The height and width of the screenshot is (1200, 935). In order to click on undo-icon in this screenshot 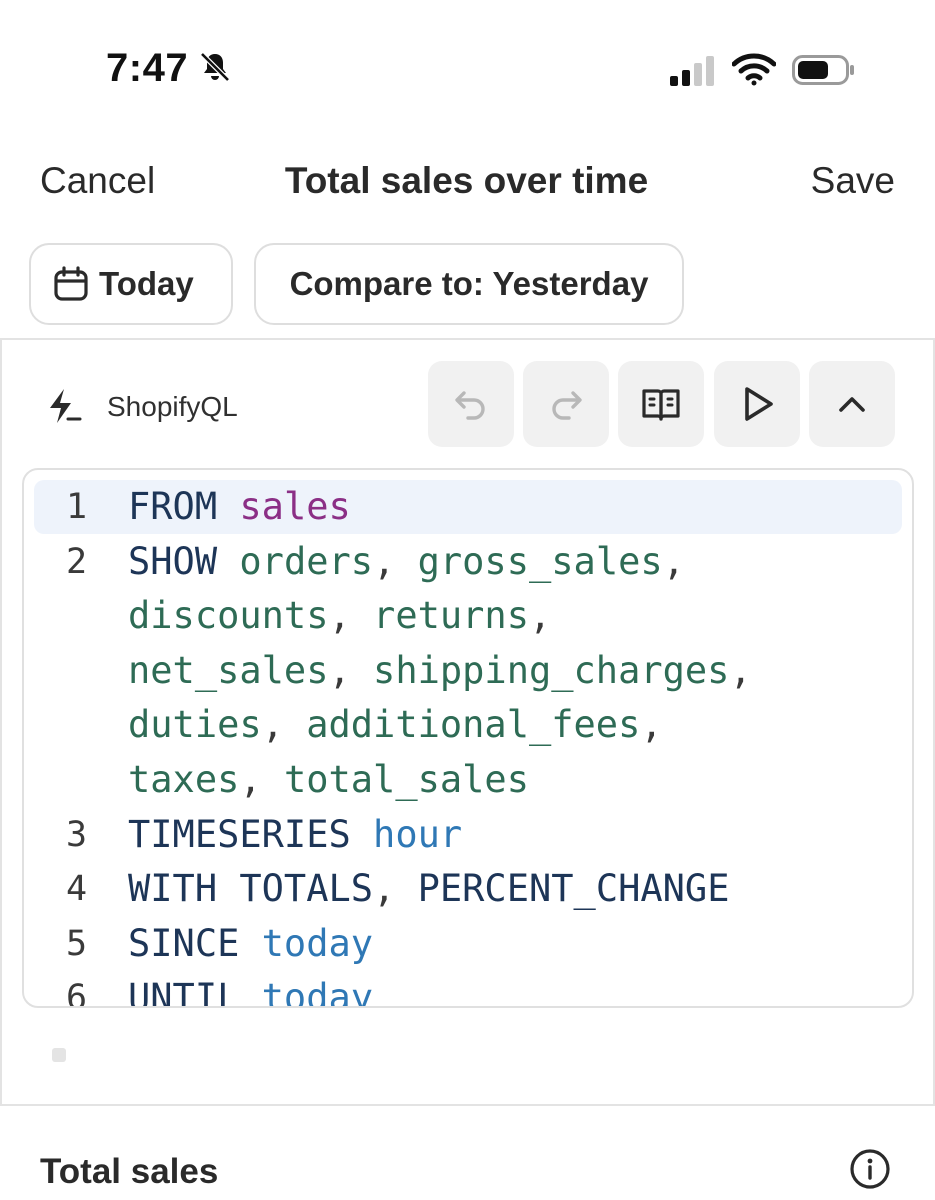, I will do `click(470, 405)`.